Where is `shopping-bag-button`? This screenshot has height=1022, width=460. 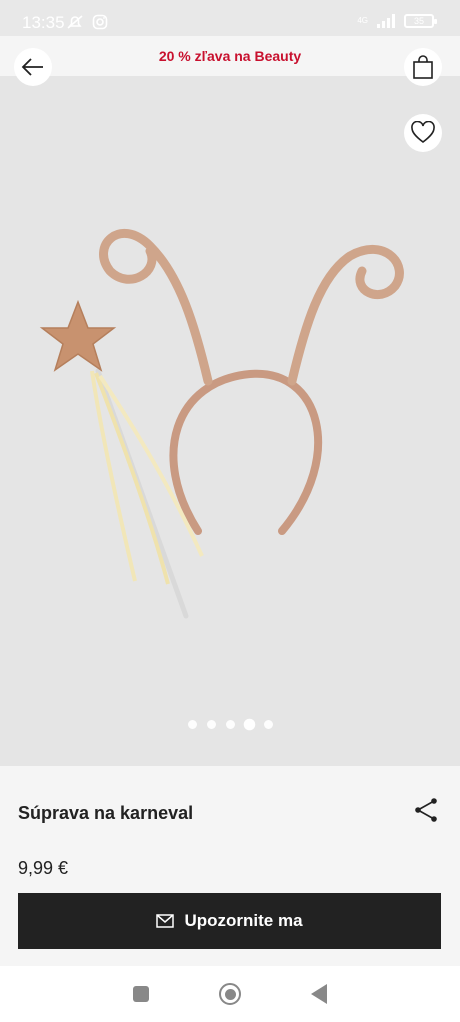 shopping-bag-button is located at coordinates (423, 67).